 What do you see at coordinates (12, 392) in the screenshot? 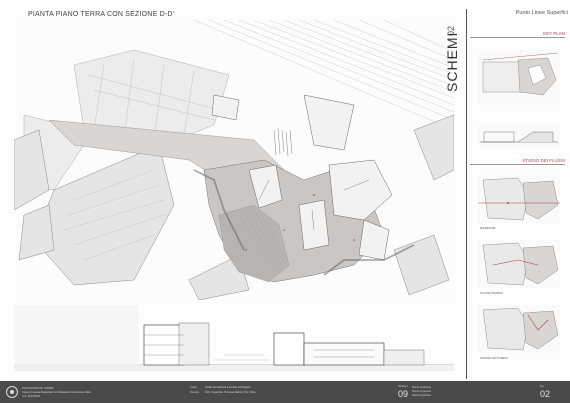
I see `university-logo-icon` at bounding box center [12, 392].